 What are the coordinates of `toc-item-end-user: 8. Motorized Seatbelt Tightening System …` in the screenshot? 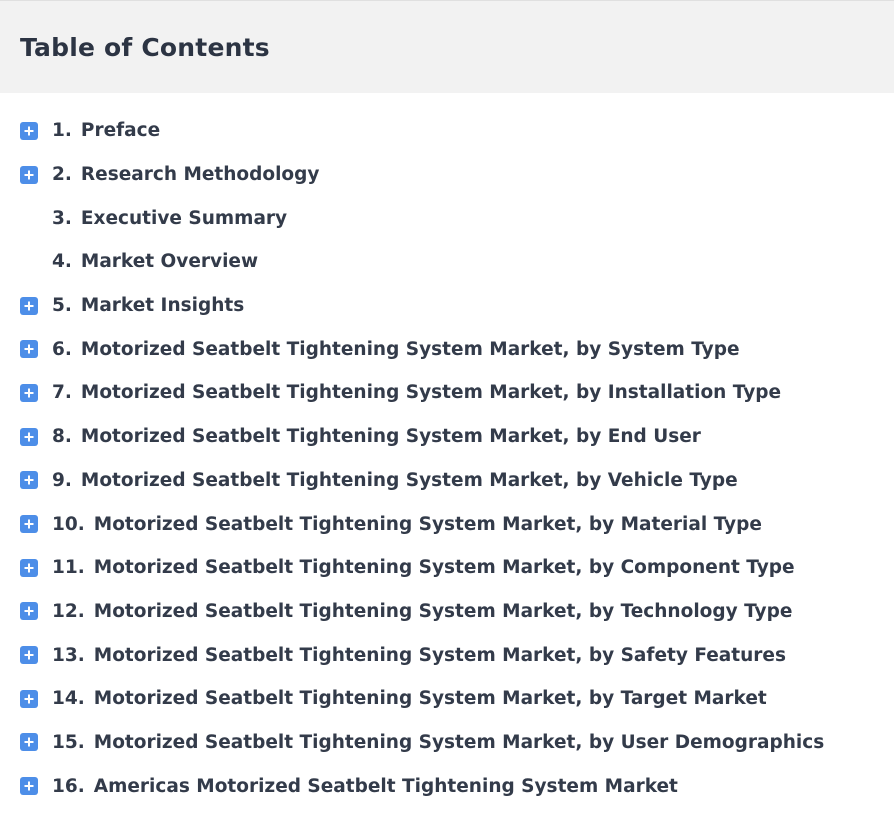 It's located at (447, 437).